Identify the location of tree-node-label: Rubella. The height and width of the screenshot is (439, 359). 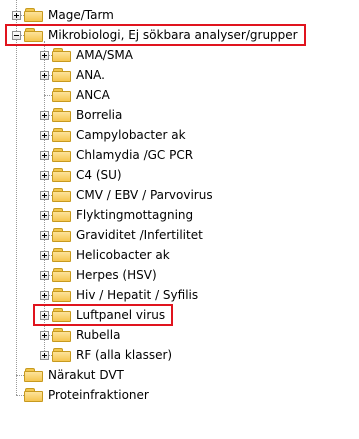
(98, 335).